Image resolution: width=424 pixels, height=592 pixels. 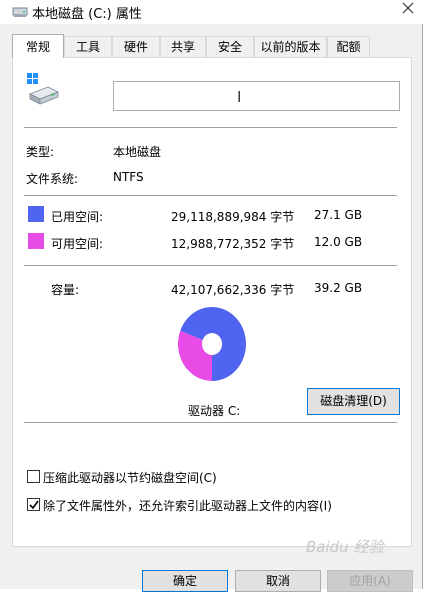 I want to click on free-space-size: 12.0 GB, so click(x=338, y=242).